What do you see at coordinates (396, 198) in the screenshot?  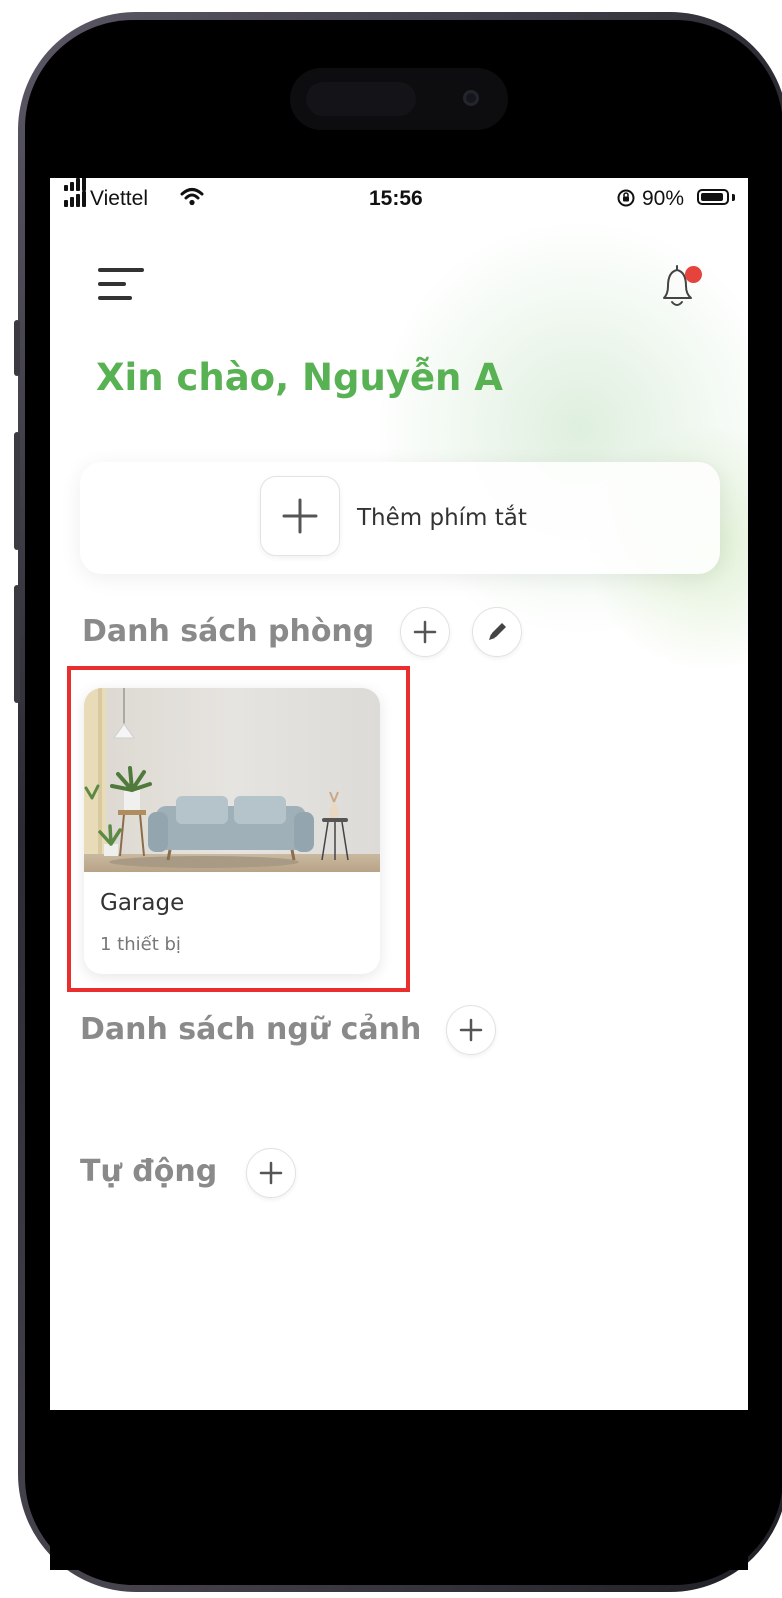 I see `status-time: 15:56` at bounding box center [396, 198].